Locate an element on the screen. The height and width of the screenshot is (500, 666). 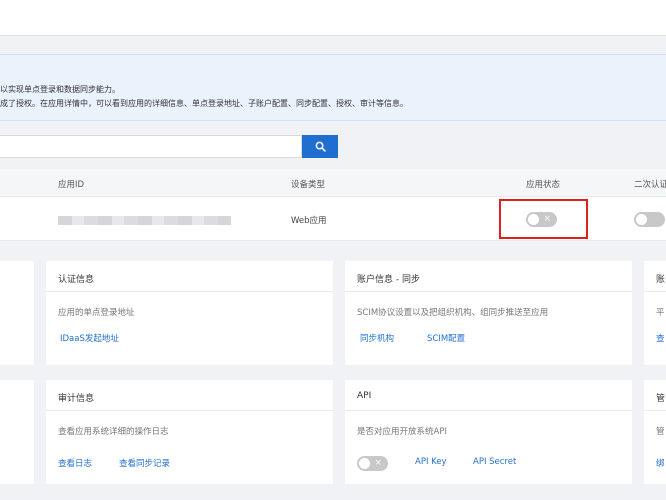
card-title: 账户信息 - 同步 is located at coordinates (388, 280).